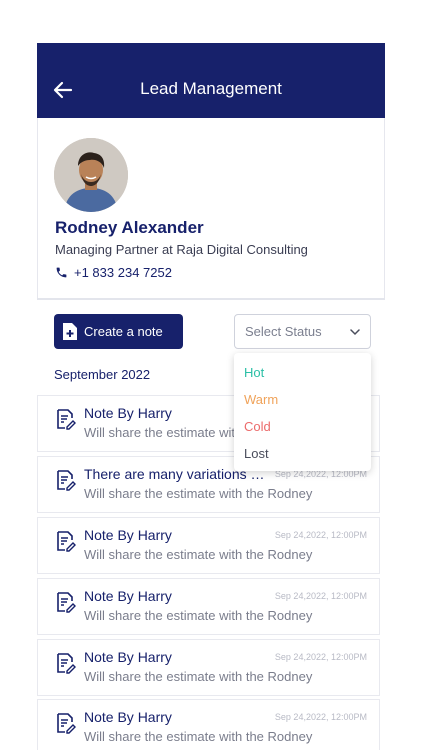 The image size is (422, 750). I want to click on avatar-photo, so click(91, 175).